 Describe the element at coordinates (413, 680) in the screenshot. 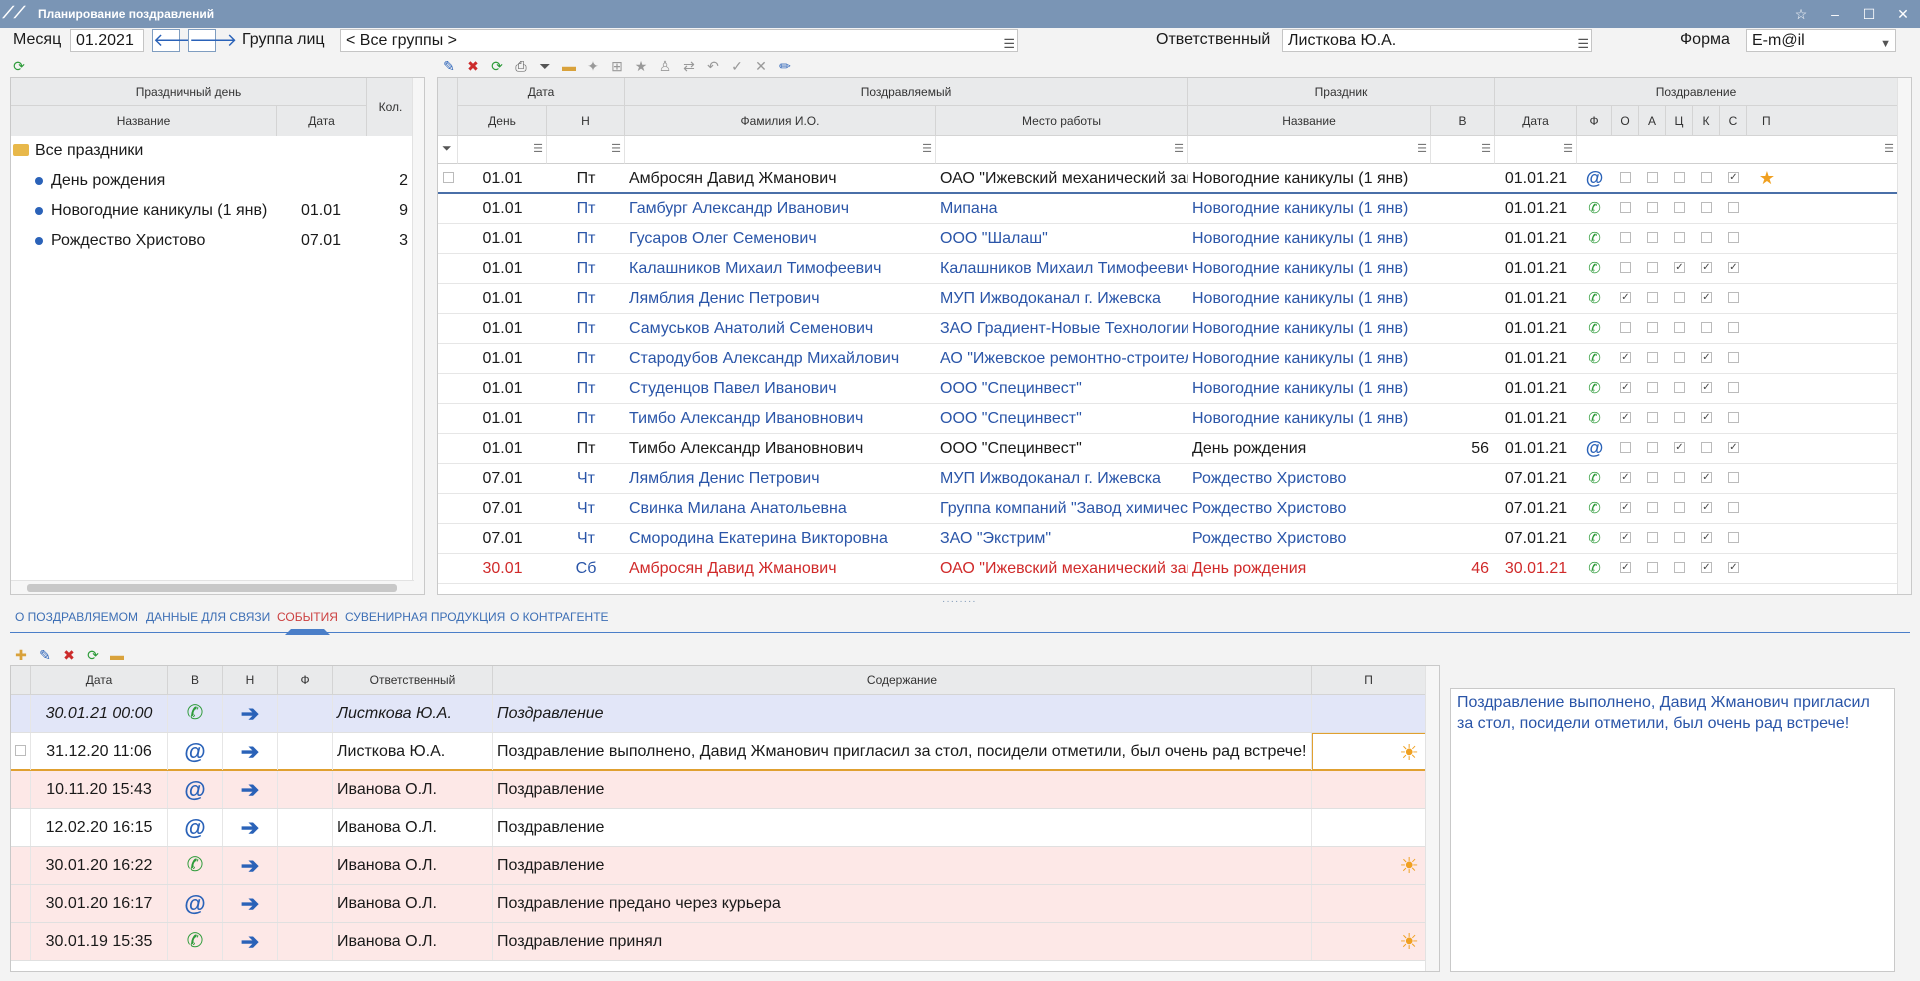

I see `col-responsible-header: Ответственный` at that location.